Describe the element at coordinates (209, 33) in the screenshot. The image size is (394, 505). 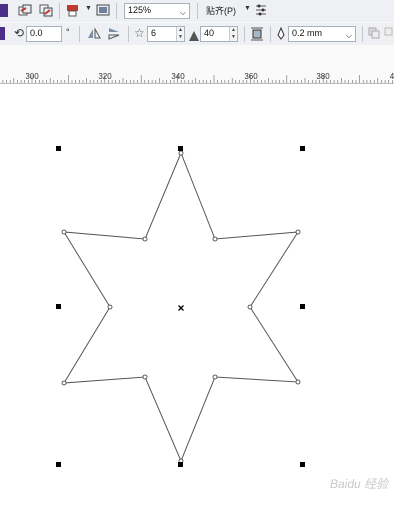
I see `star-sharpness-value: 40` at that location.